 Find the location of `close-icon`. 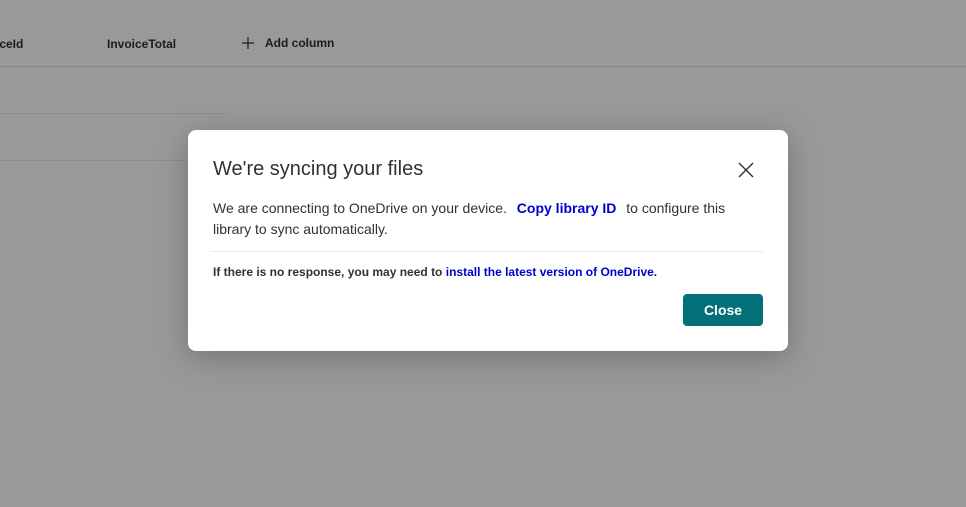

close-icon is located at coordinates (746, 170).